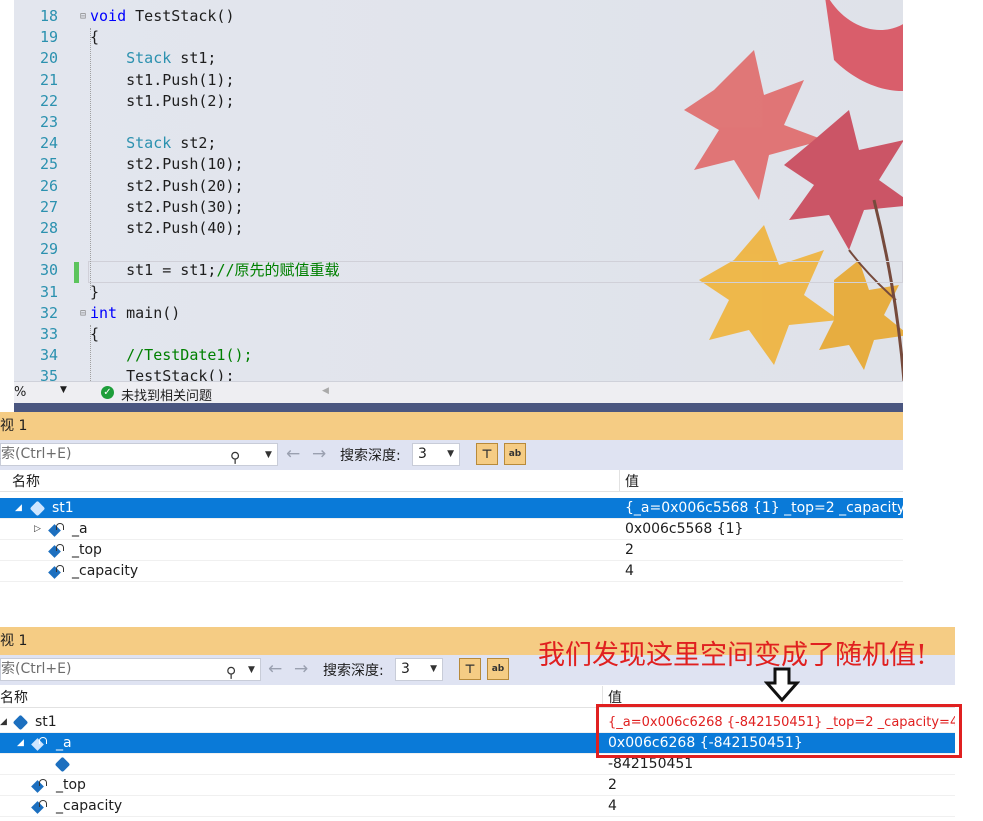 This screenshot has height=821, width=983. Describe the element at coordinates (149, 58) in the screenshot. I see `code-token: Stack` at that location.